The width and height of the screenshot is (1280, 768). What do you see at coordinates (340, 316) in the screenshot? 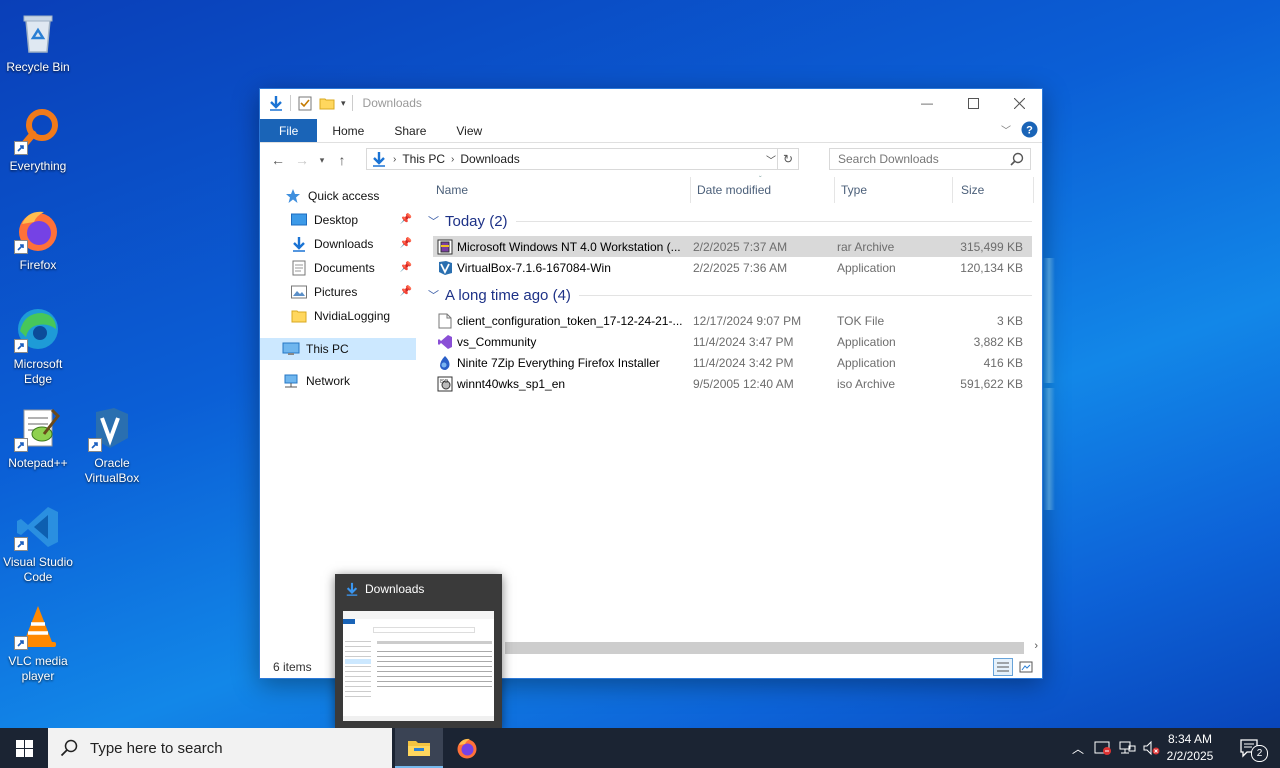
I see `nav-nvidialogging: NvidiaLogging` at bounding box center [340, 316].